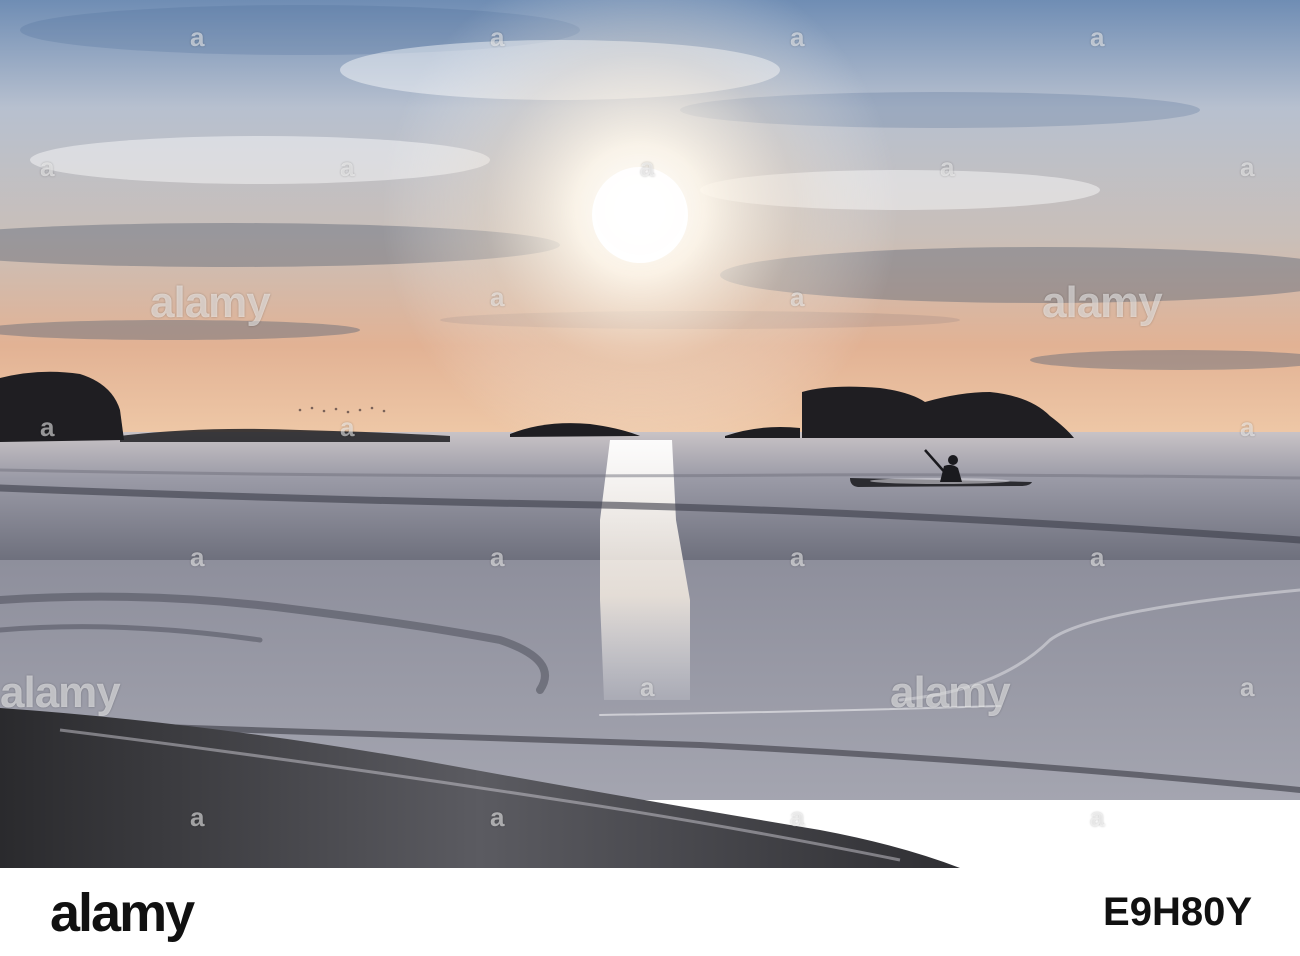 The width and height of the screenshot is (1300, 956). What do you see at coordinates (953, 460) in the screenshot?
I see `kayaker-head` at bounding box center [953, 460].